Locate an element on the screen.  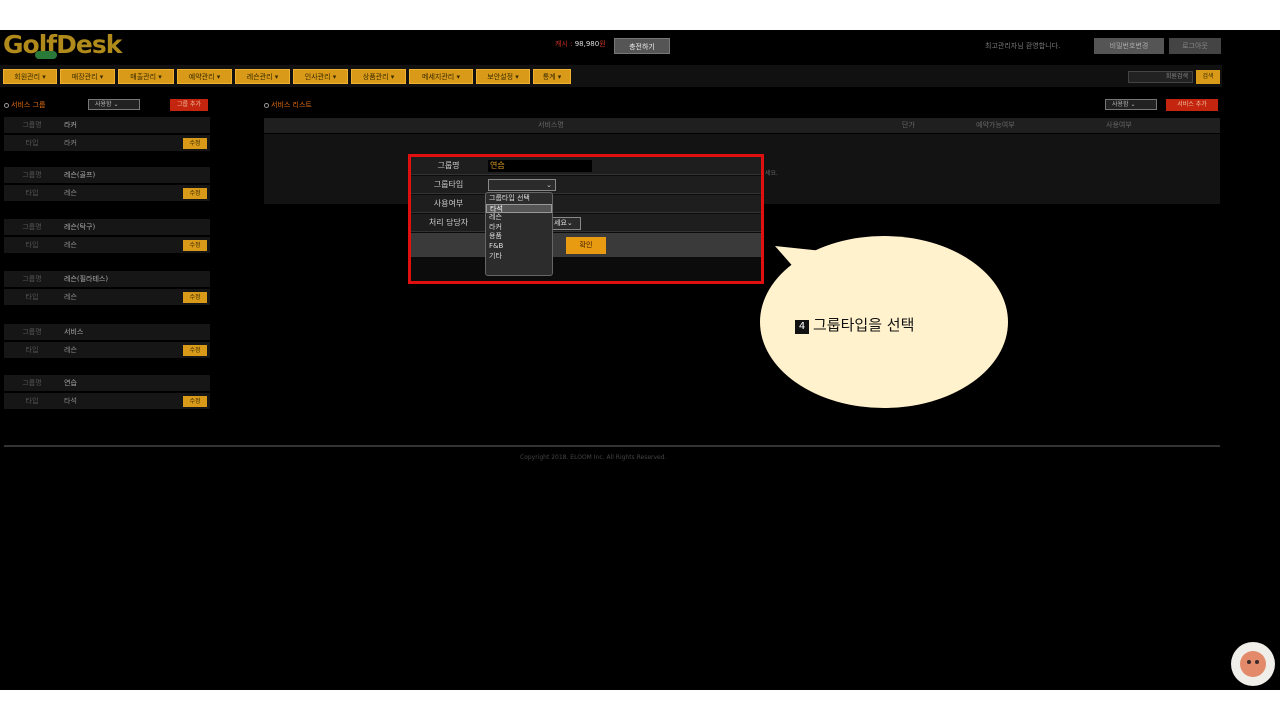
assistant-button is located at coordinates (1253, 664).